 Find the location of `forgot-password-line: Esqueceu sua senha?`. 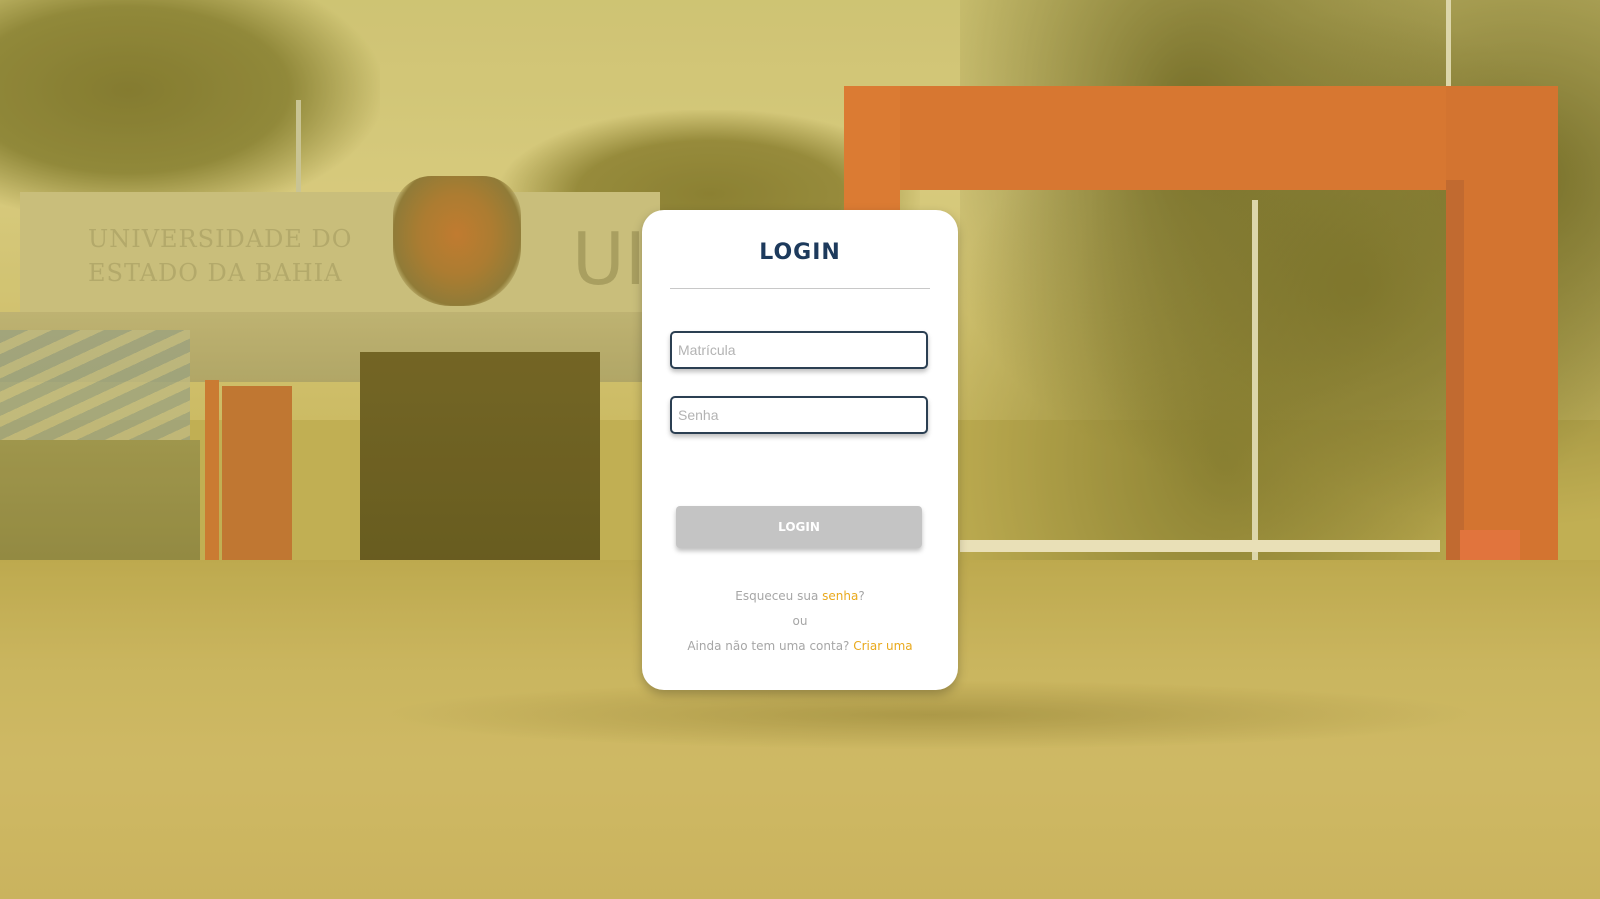

forgot-password-line: Esqueceu sua senha? is located at coordinates (800, 596).